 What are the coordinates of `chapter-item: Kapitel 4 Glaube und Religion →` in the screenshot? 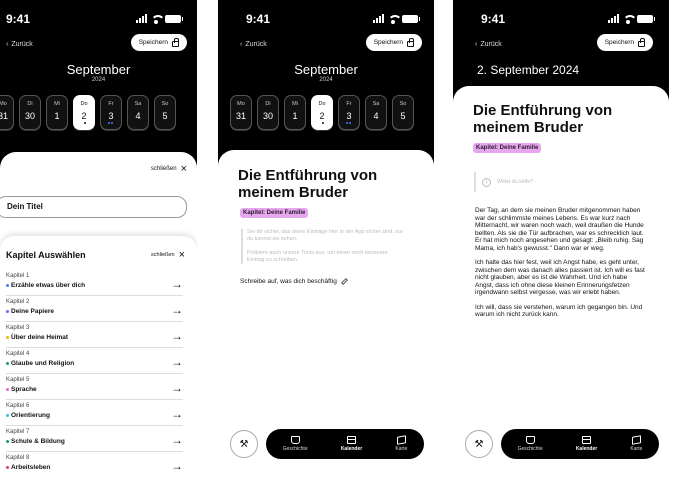 It's located at (94, 361).